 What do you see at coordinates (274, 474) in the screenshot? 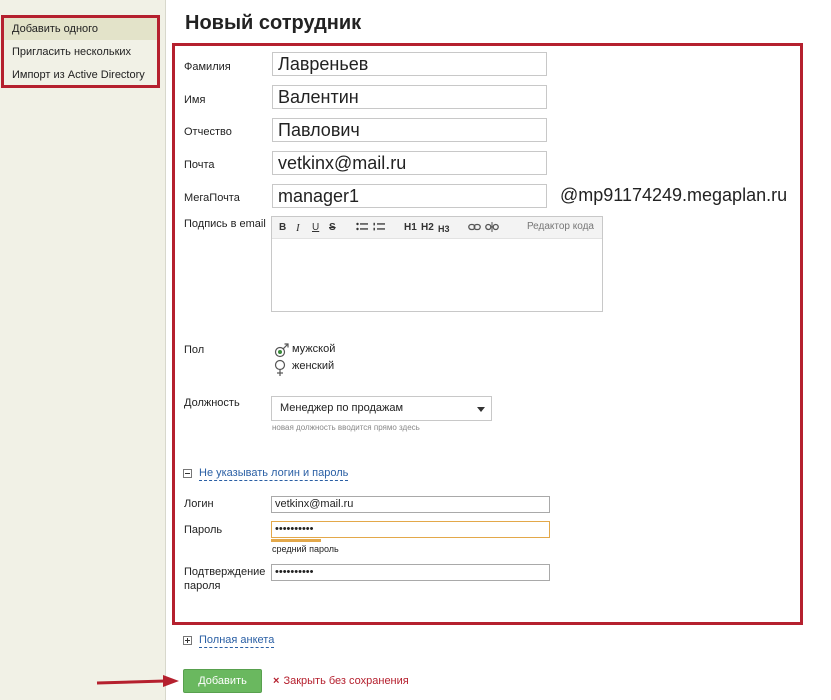
I see `login-toggle-label: Не указывать логин и пароль` at bounding box center [274, 474].